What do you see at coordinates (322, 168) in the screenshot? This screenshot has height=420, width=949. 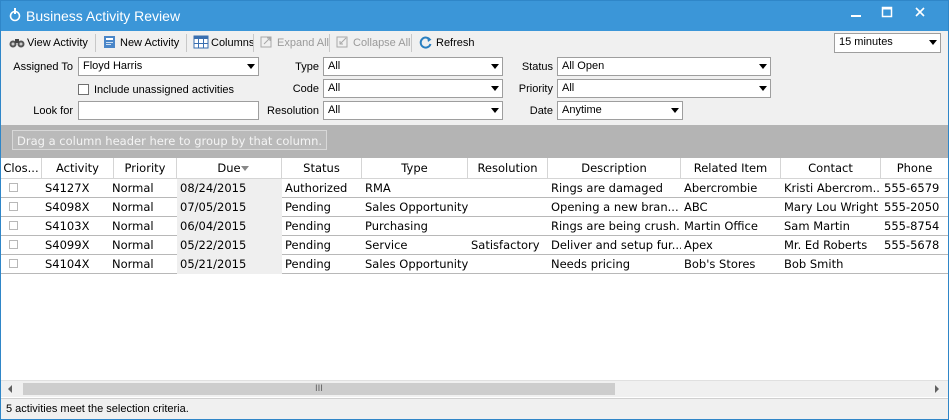 I see `column-header-status: Status` at bounding box center [322, 168].